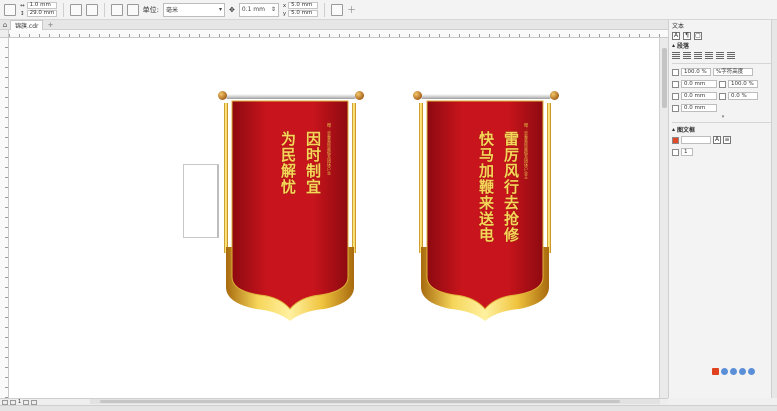  Describe the element at coordinates (10, 9) in the screenshot. I see `object-origin-icon` at that location.